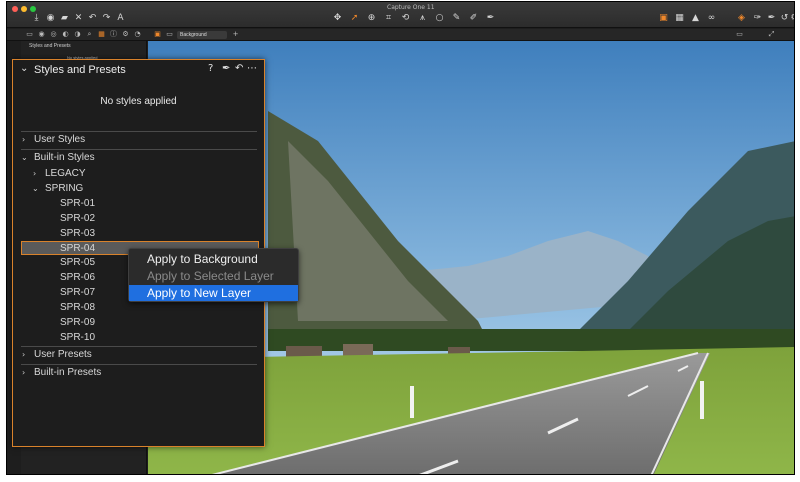 The width and height of the screenshot is (800, 482). I want to click on sidebar-tool-title: Styles and Presets, so click(50, 46).